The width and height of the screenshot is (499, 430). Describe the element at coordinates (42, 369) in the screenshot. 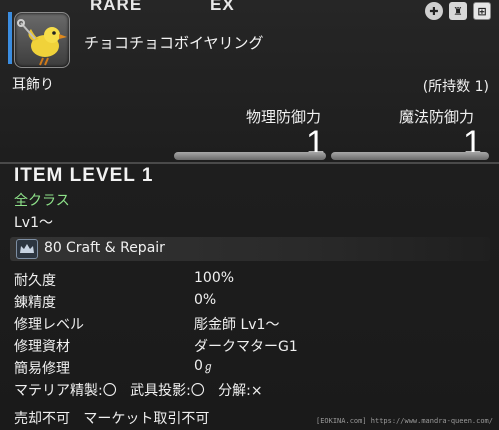

I see `simple-repair-label: 簡易修理` at that location.